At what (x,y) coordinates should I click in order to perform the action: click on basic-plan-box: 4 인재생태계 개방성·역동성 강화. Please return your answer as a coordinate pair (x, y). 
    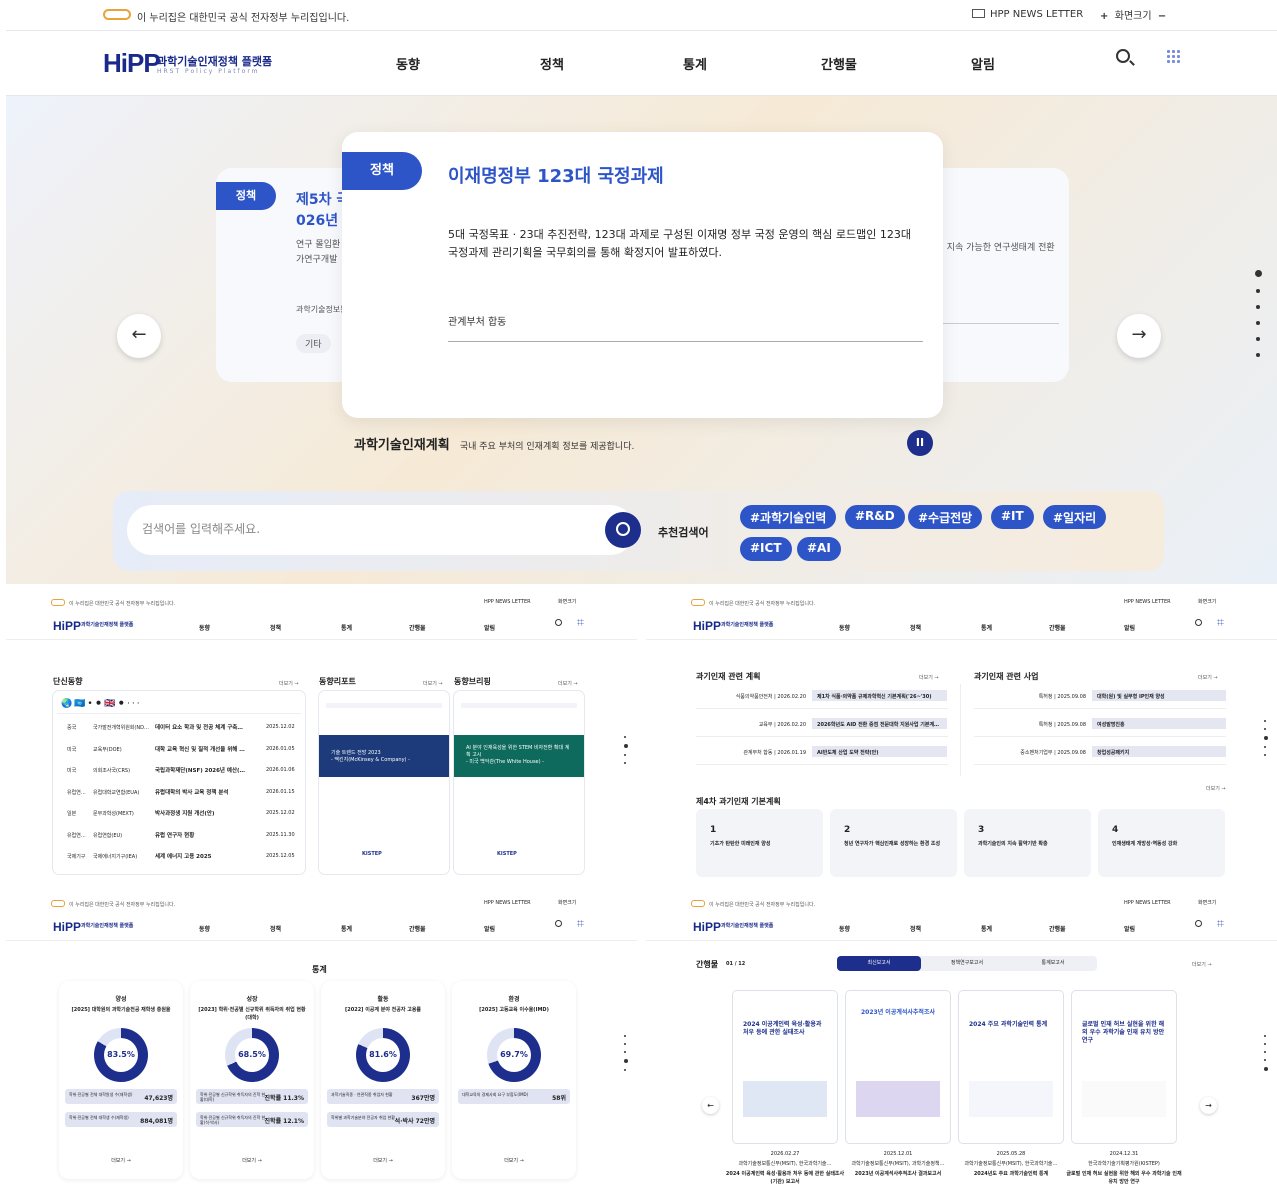
    Looking at the image, I should click on (1161, 843).